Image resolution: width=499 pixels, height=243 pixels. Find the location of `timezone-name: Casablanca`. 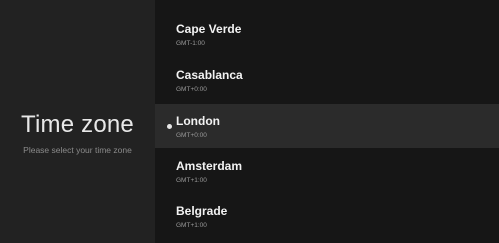

timezone-name: Casablanca is located at coordinates (209, 75).